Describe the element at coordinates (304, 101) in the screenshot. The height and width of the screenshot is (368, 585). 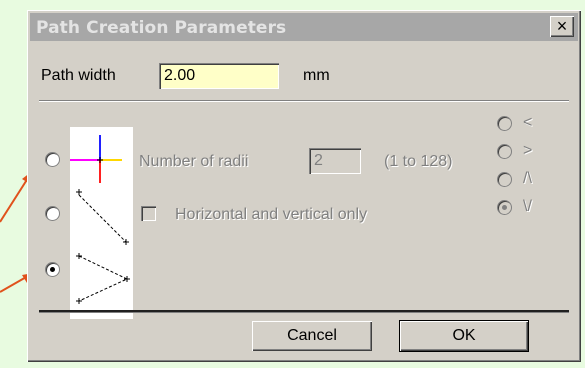
I see `top-separator` at that location.